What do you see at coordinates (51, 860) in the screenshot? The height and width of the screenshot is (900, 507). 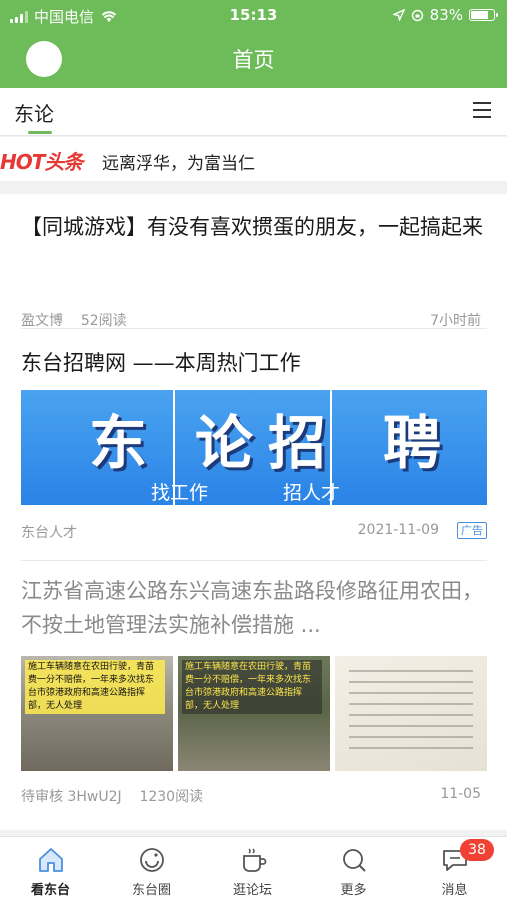 I see `home-icon` at bounding box center [51, 860].